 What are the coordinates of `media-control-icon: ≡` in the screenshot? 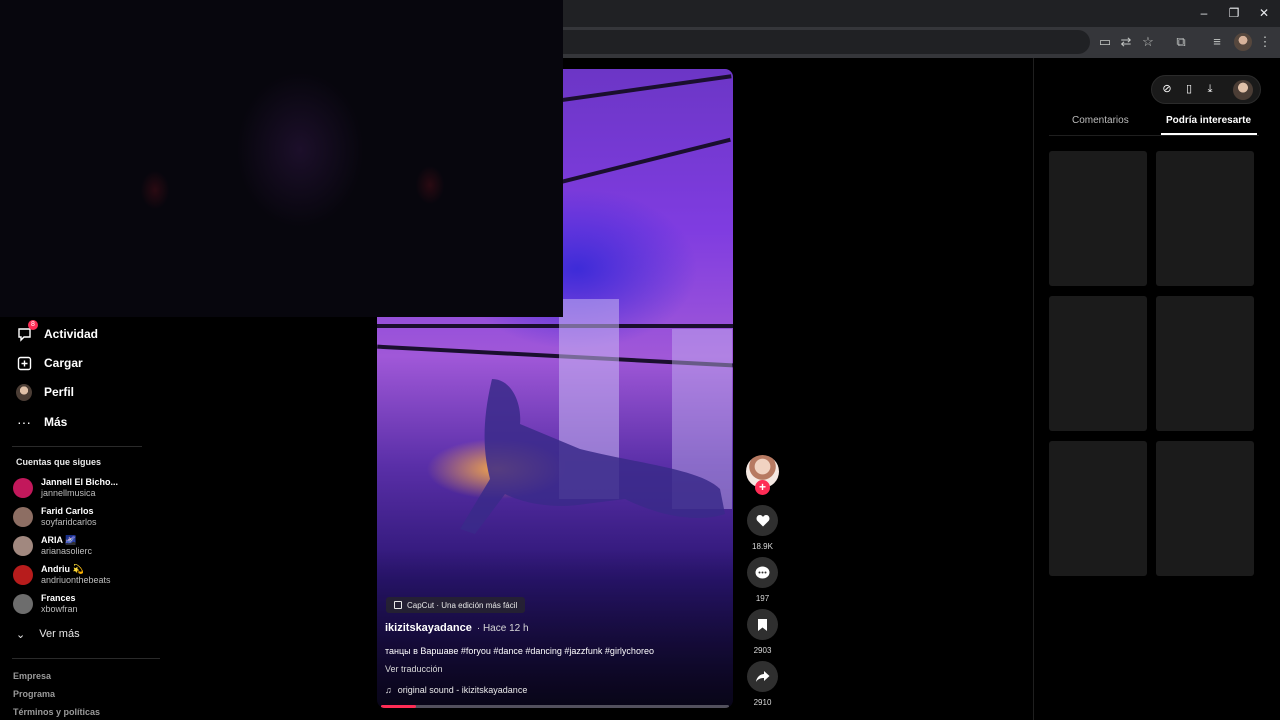 It's located at (1217, 42).